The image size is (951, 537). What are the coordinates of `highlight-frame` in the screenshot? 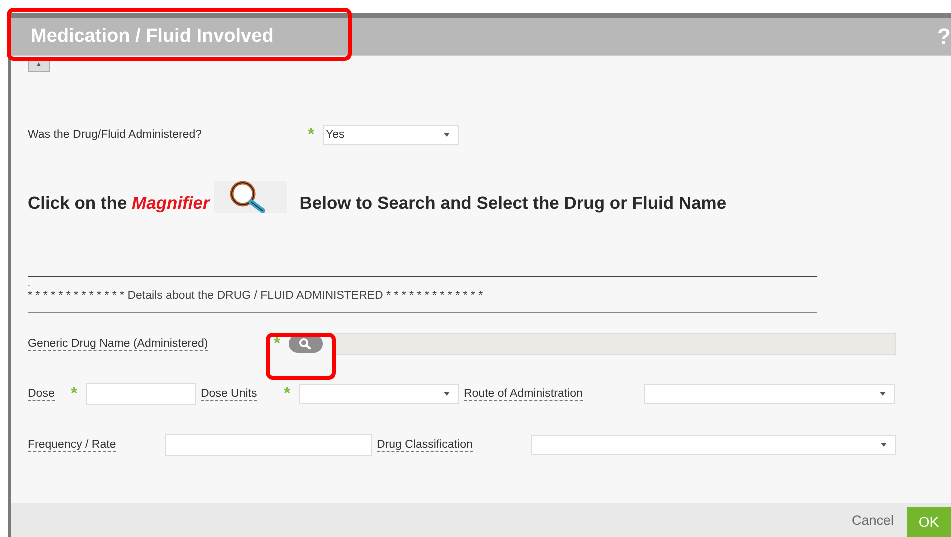 It's located at (301, 356).